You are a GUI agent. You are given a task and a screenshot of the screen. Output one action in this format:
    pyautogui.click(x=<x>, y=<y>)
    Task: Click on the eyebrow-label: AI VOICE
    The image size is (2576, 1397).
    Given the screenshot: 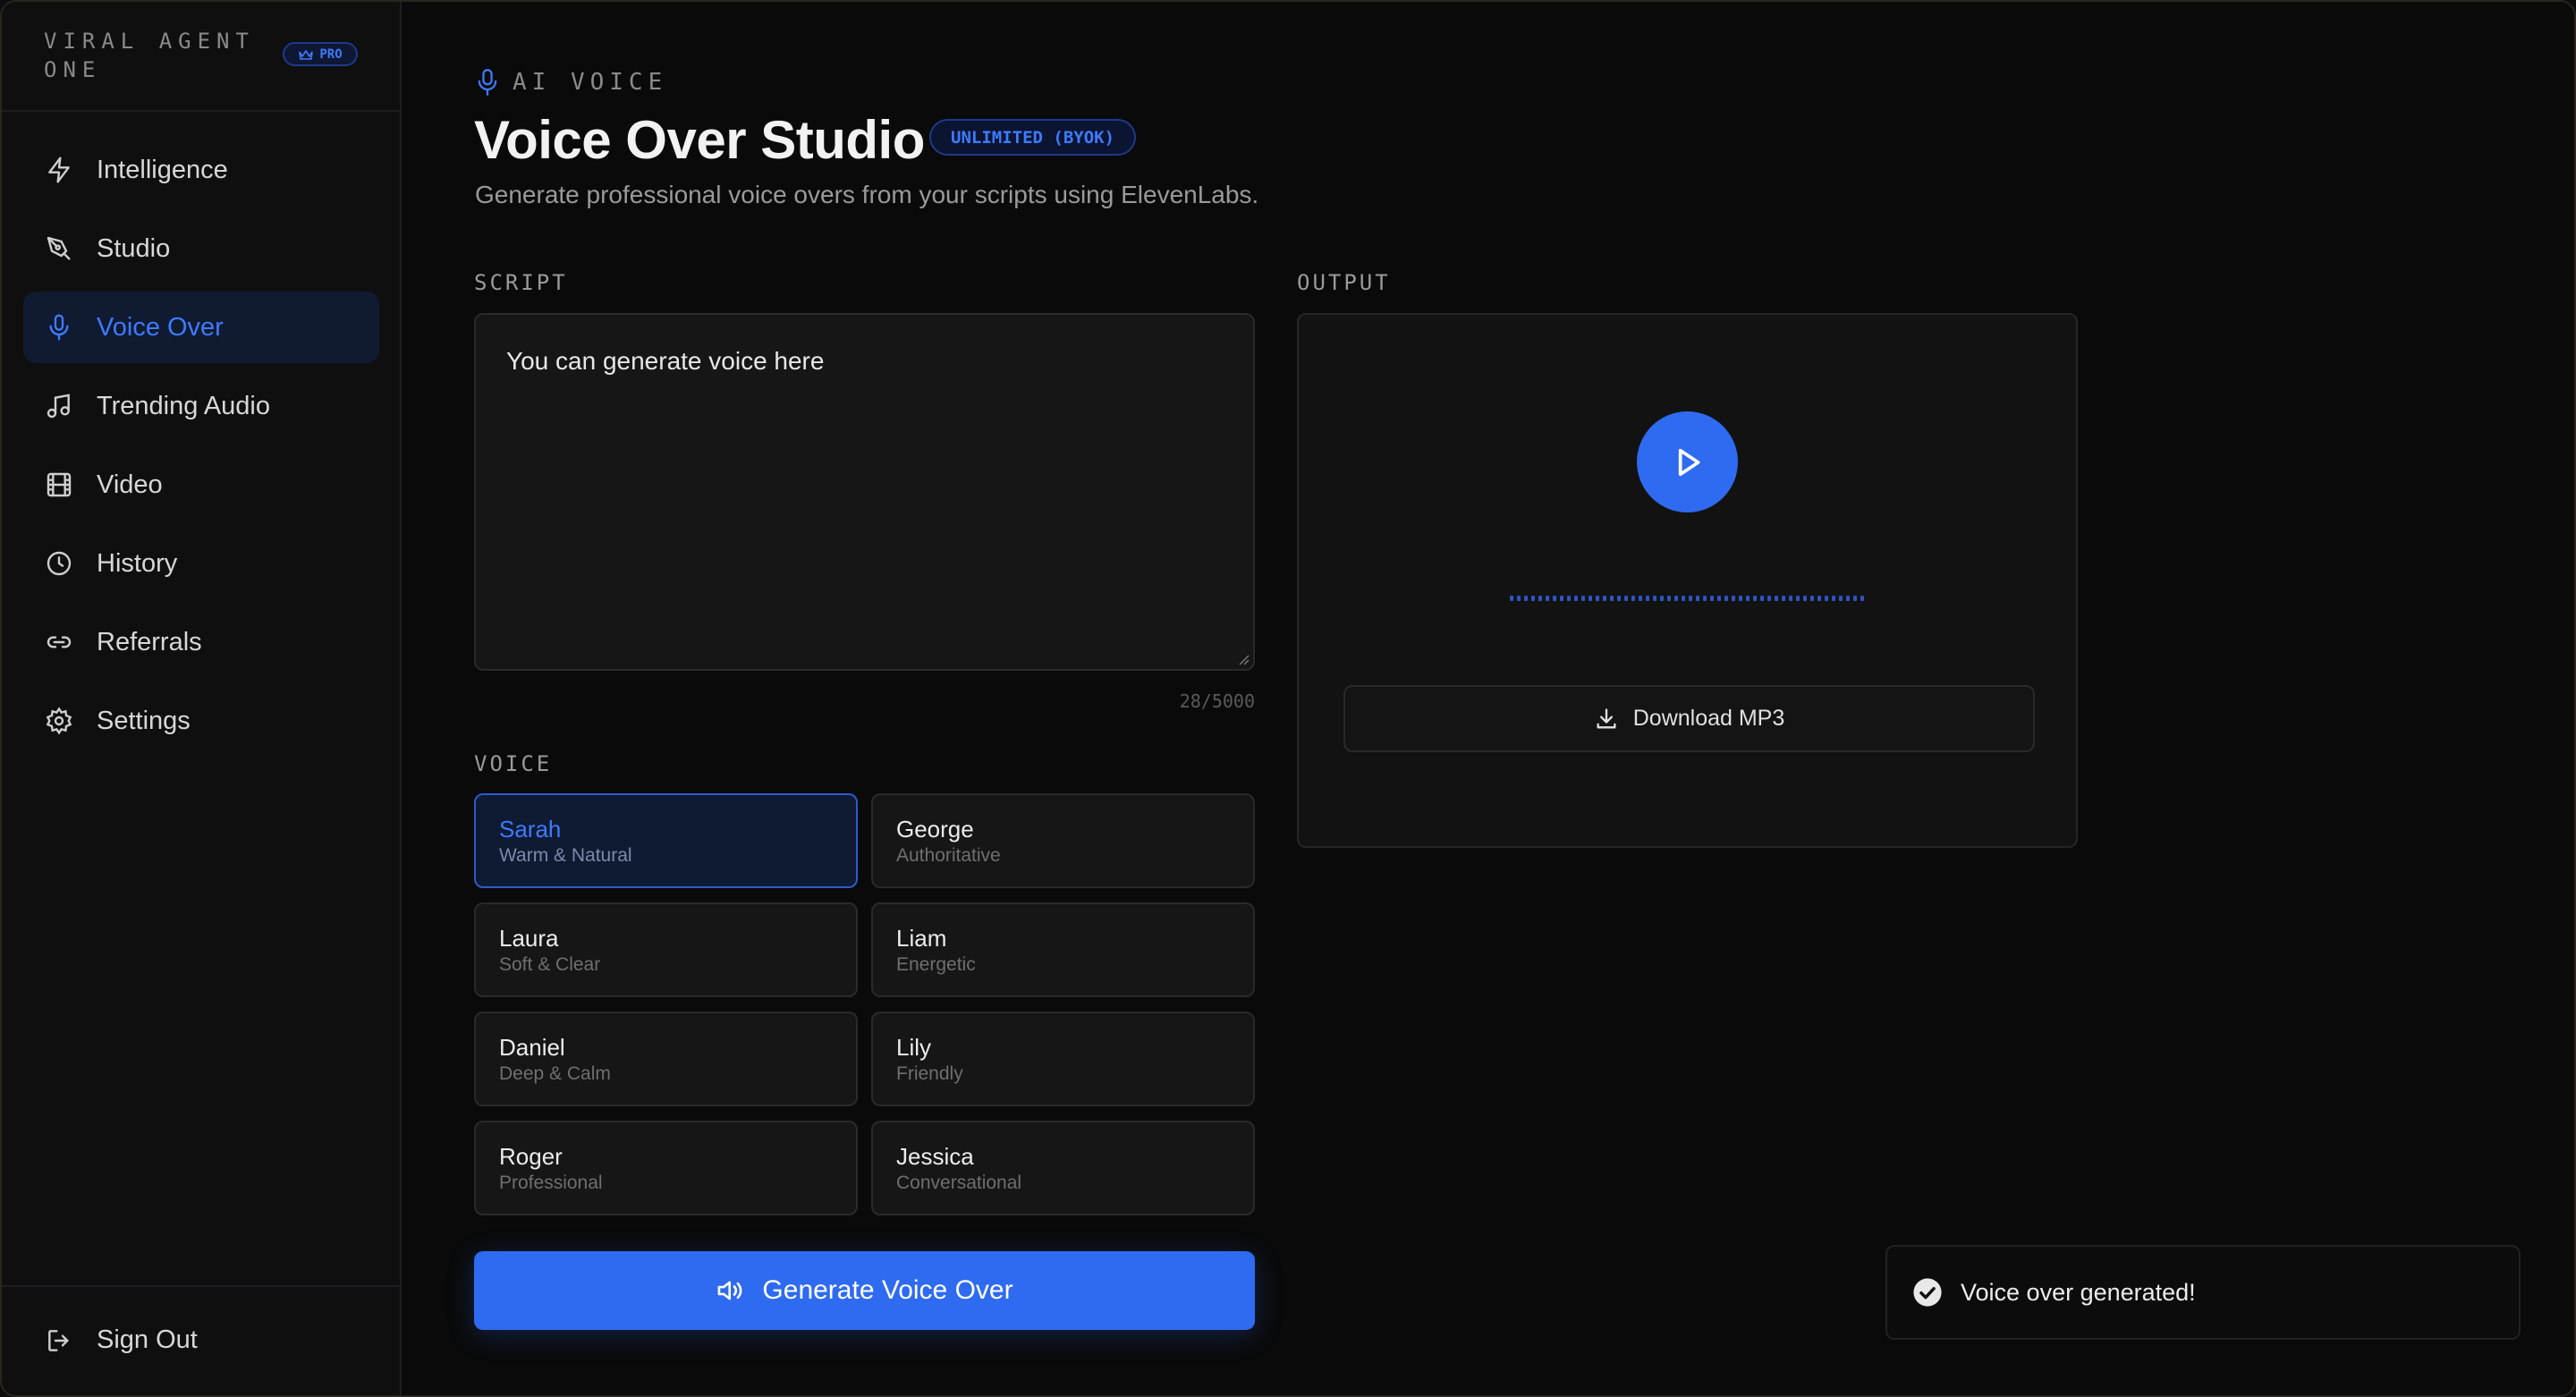 What is the action you would take?
    pyautogui.click(x=590, y=82)
    